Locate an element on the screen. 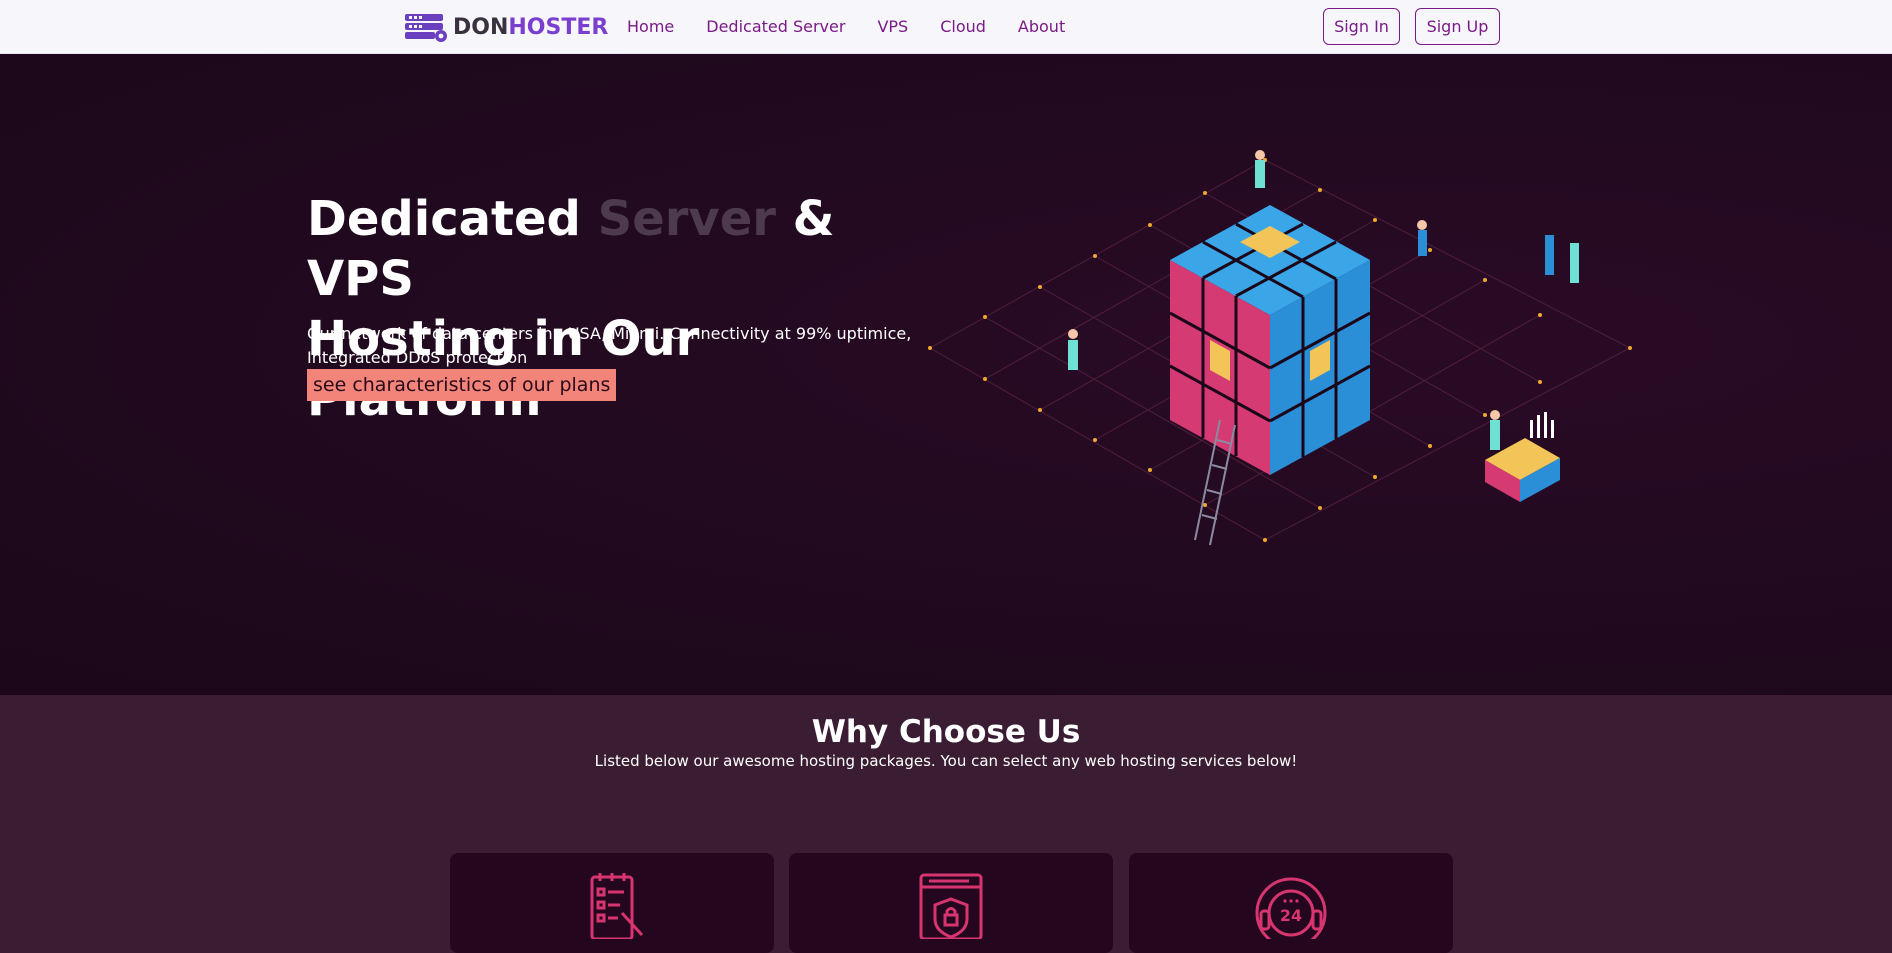 This screenshot has height=953, width=1892. server-logo-icon is located at coordinates (426, 28).